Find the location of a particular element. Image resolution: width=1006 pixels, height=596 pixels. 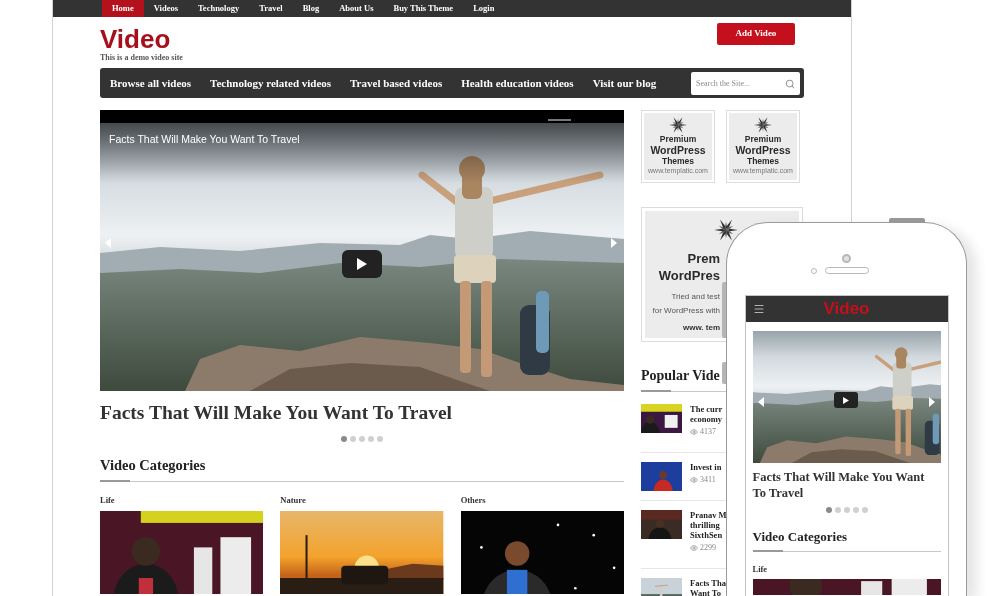

top-menu-link: Videos is located at coordinates (165, 8).